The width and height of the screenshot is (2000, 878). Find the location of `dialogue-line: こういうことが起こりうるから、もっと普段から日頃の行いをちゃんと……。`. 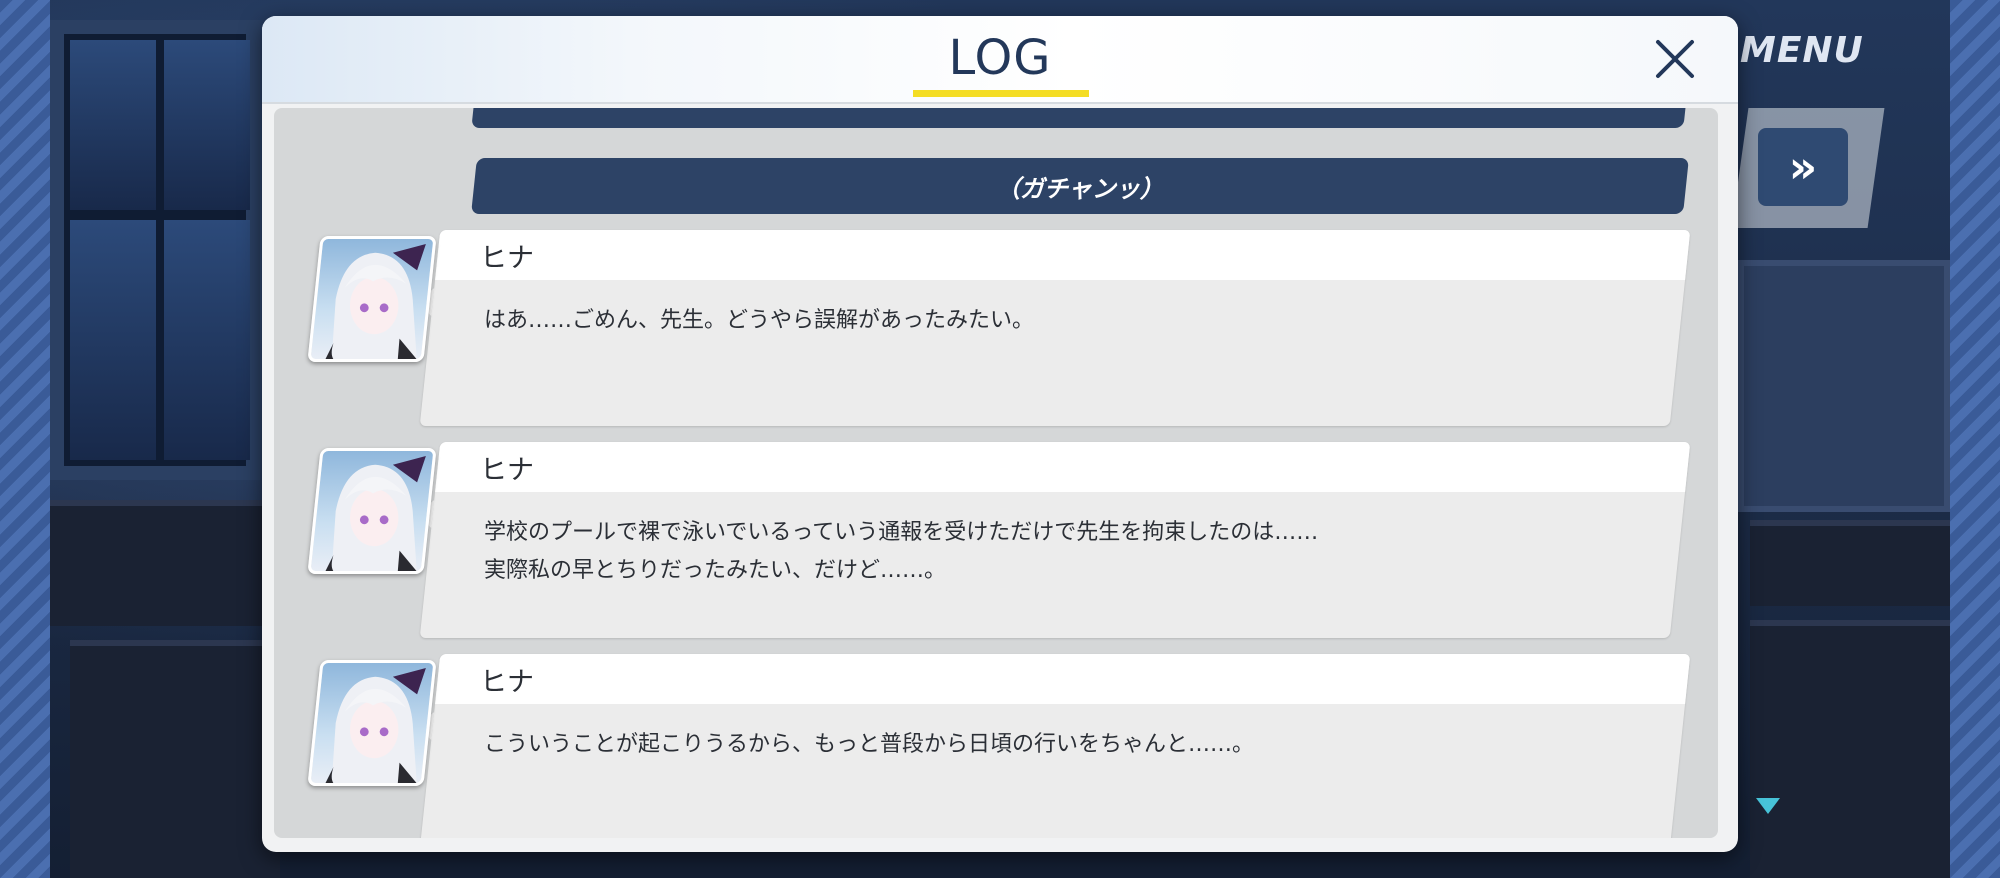

dialogue-line: こういうことが起こりうるから、もっと普段から日頃の行いをちゃんと……。 is located at coordinates (869, 744).